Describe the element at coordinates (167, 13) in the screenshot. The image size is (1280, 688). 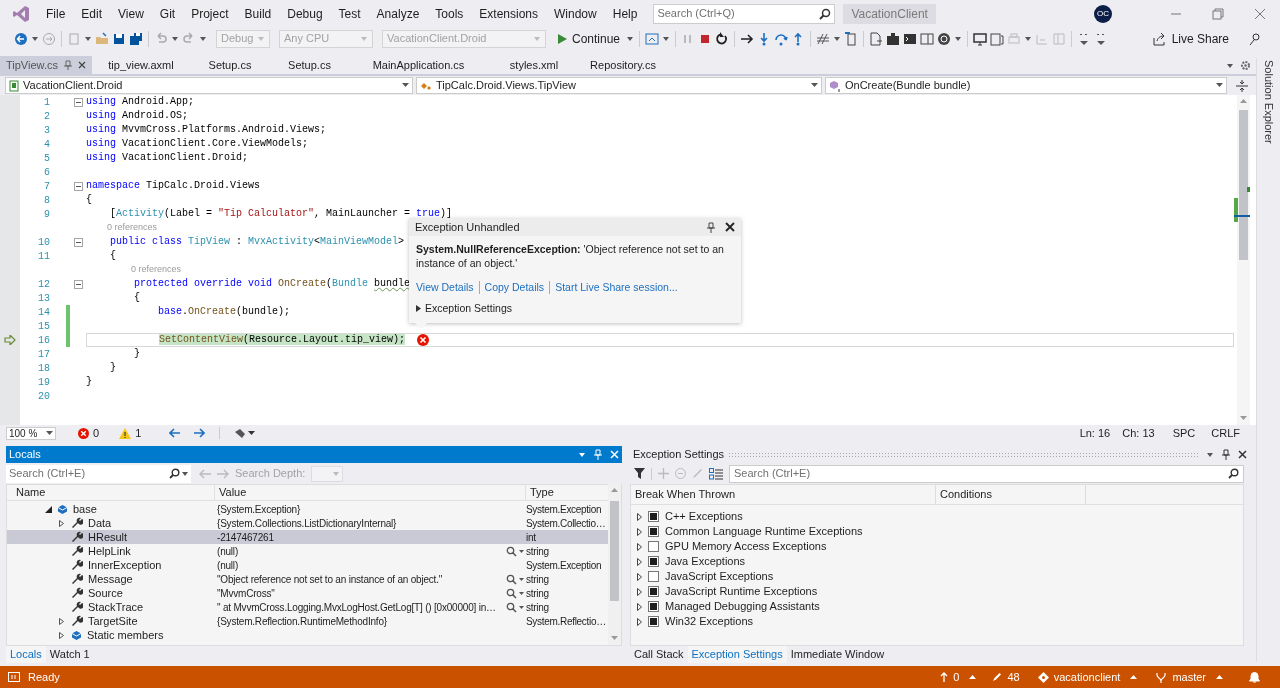
I see `menu-item: Git` at that location.